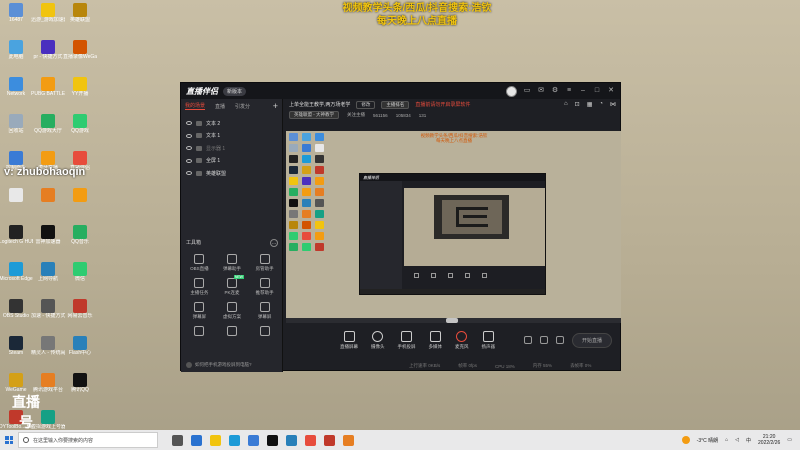  I want to click on ime-indicator: 中, so click(748, 440).